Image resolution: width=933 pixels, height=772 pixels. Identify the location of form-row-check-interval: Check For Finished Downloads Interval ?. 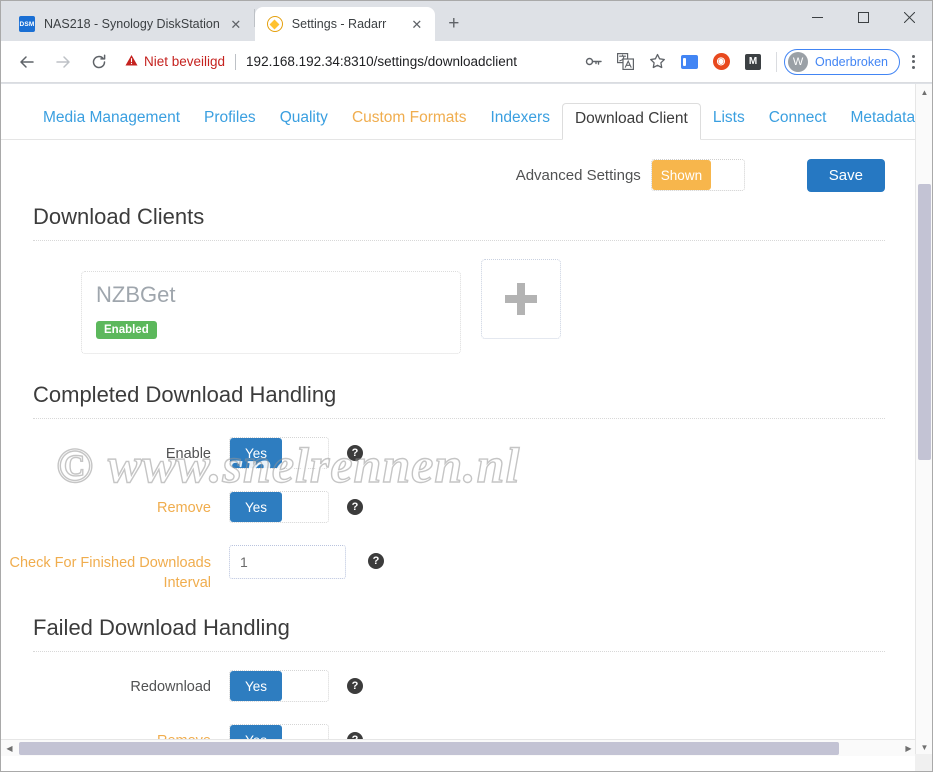
(459, 569).